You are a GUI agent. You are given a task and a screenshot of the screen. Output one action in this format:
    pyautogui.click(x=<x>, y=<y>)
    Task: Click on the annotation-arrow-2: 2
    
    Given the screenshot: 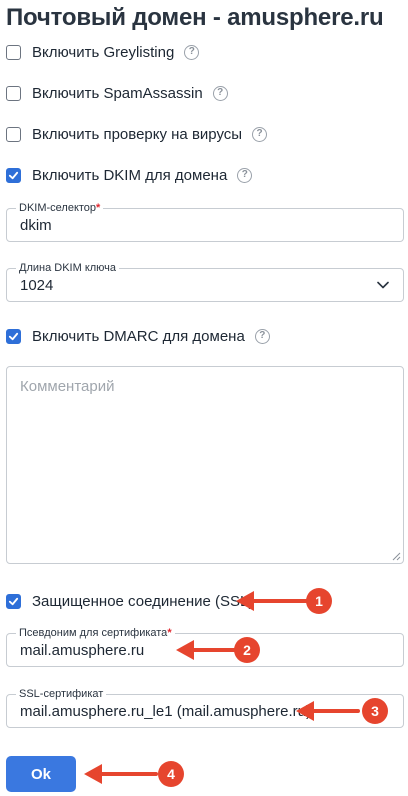 What is the action you would take?
    pyautogui.click(x=224, y=650)
    